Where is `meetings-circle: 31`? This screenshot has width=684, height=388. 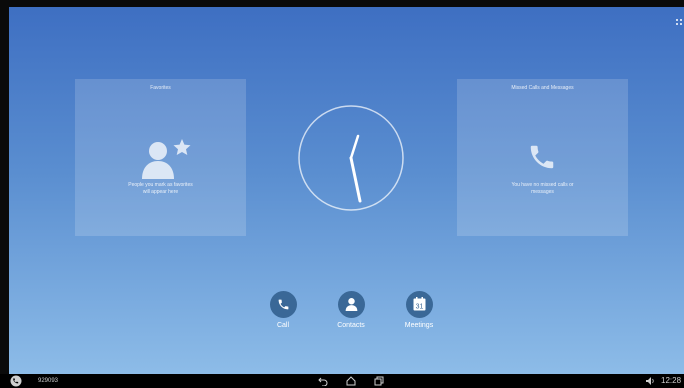
meetings-circle: 31 is located at coordinates (419, 304).